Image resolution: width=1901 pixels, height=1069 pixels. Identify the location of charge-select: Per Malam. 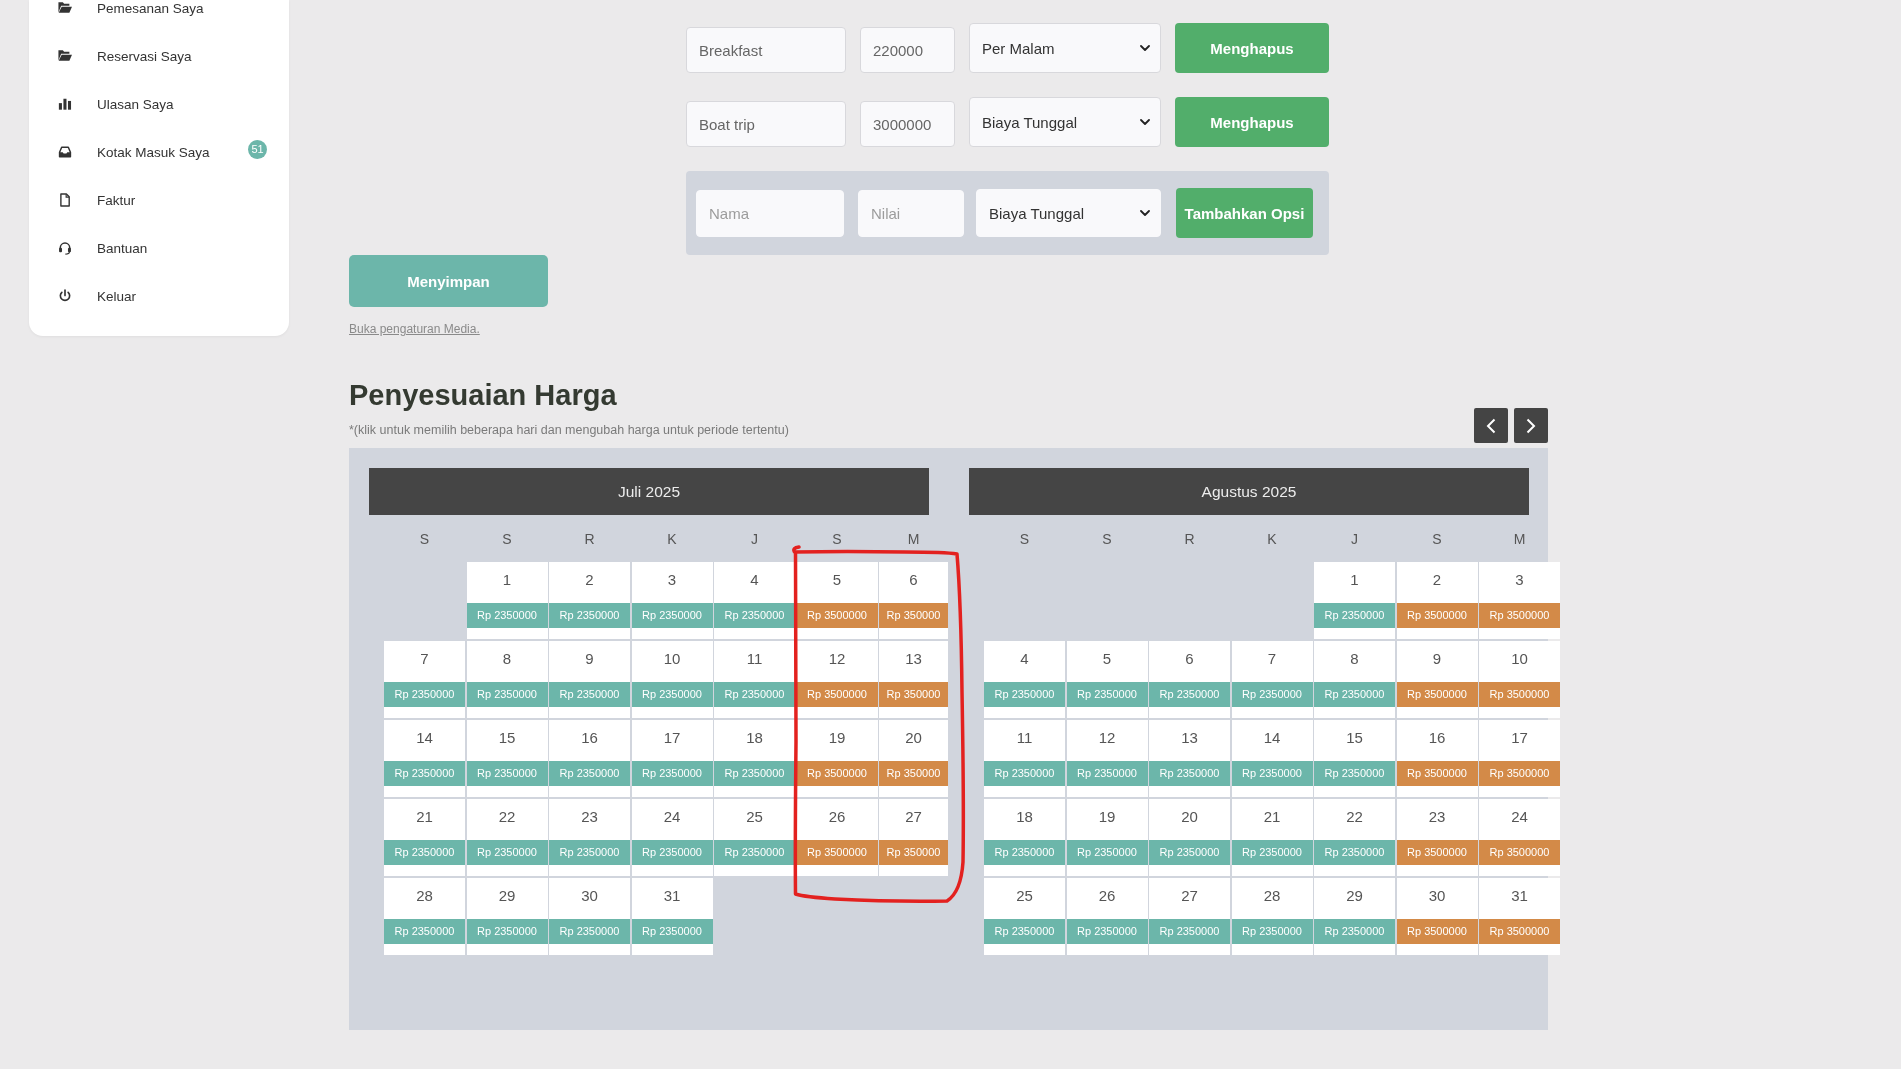
(1065, 48).